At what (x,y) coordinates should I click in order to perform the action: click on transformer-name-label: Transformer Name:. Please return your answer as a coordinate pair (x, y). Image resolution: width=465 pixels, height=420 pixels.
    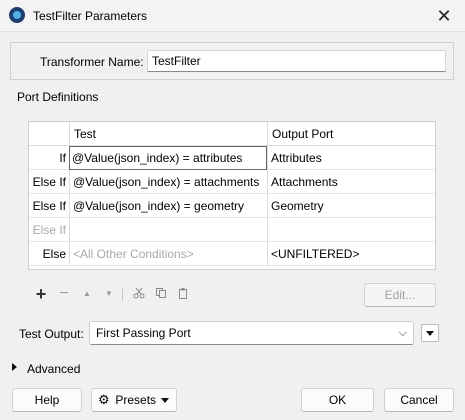
    Looking at the image, I should click on (92, 62).